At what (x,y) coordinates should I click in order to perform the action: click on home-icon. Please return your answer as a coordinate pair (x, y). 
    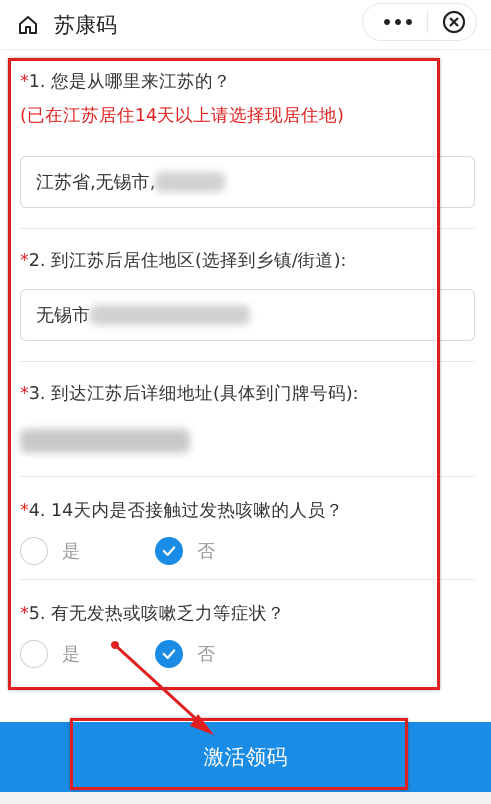
    Looking at the image, I should click on (28, 24).